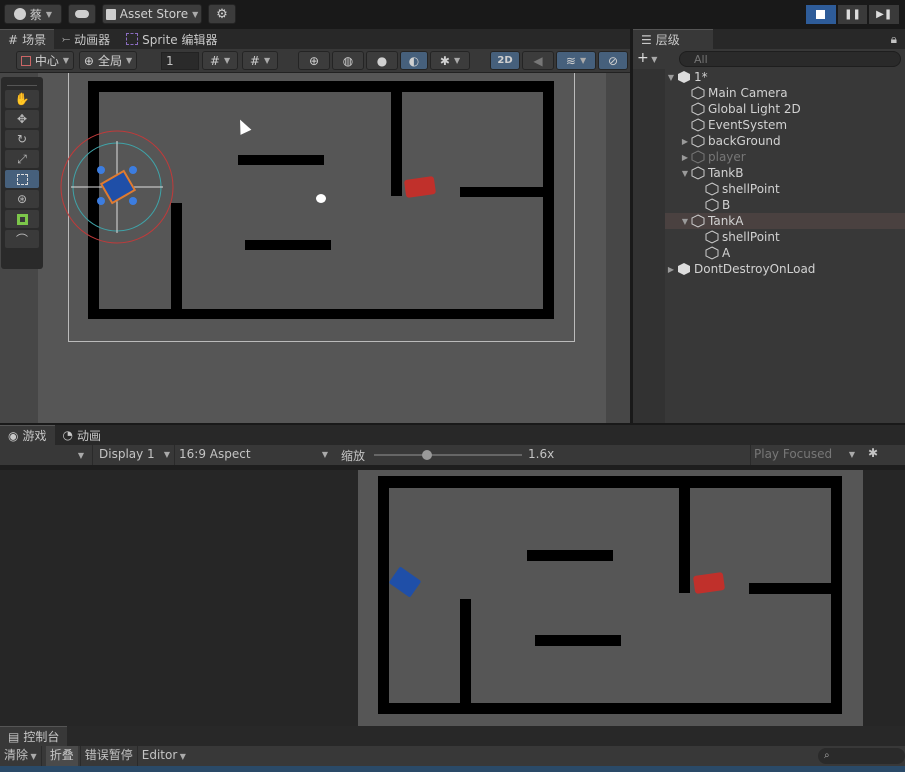 The image size is (905, 772). What do you see at coordinates (769, 269) in the screenshot?
I see `tree-item: ▶ DontDestroyOnLoad` at bounding box center [769, 269].